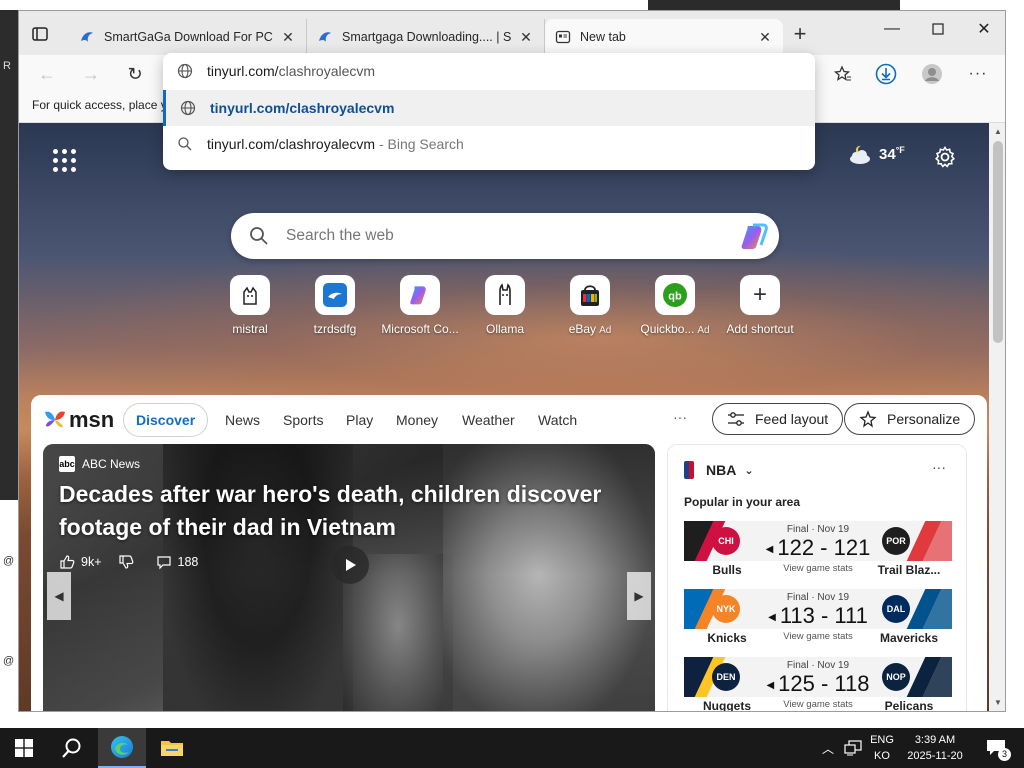 The image size is (1024, 768). I want to click on tab-smartgaga-download: SmartGaGa Download For PC (2025 ✕, so click(188, 37).